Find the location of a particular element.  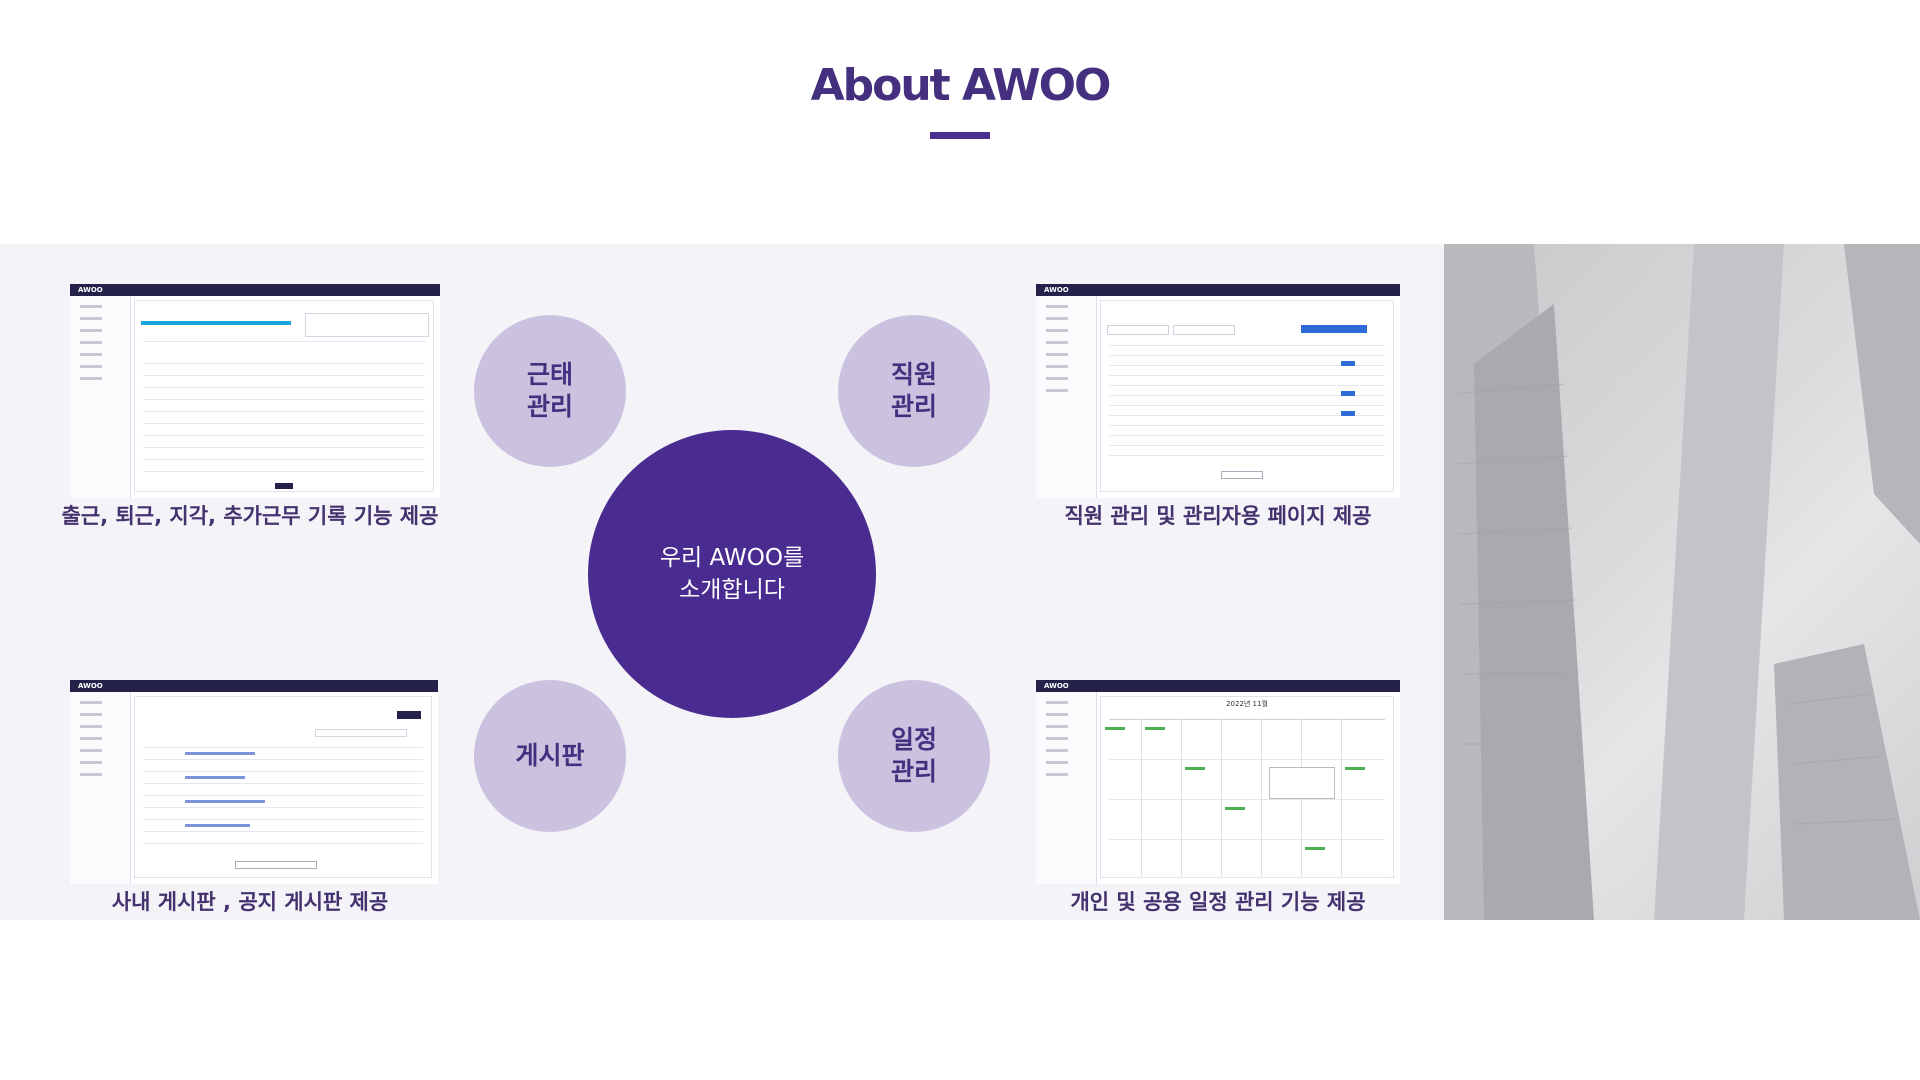

attendance-screenshot: AWOO is located at coordinates (255, 391).